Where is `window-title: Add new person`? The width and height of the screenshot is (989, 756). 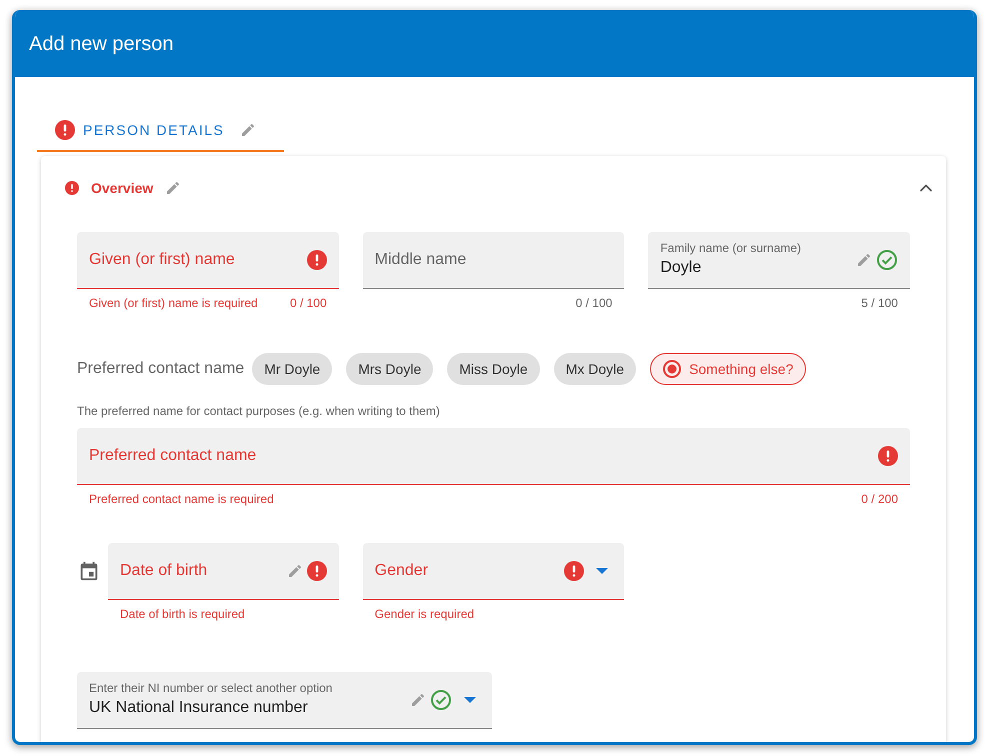
window-title: Add new person is located at coordinates (101, 44).